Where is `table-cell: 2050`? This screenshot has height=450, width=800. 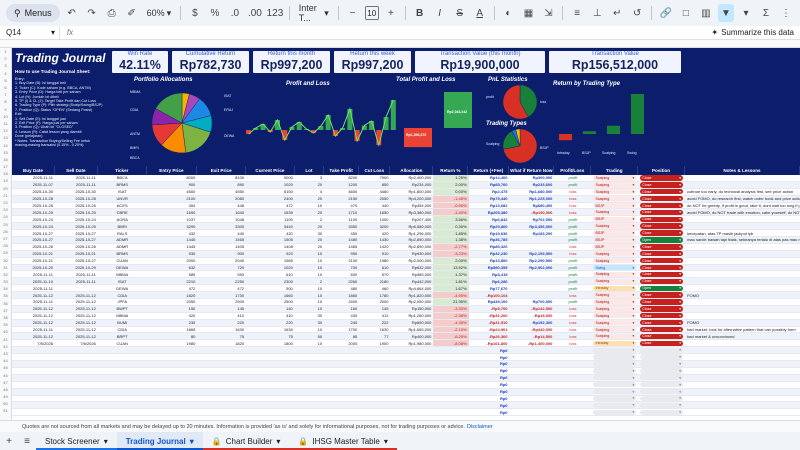
table-cell: 2050 is located at coordinates (172, 302).